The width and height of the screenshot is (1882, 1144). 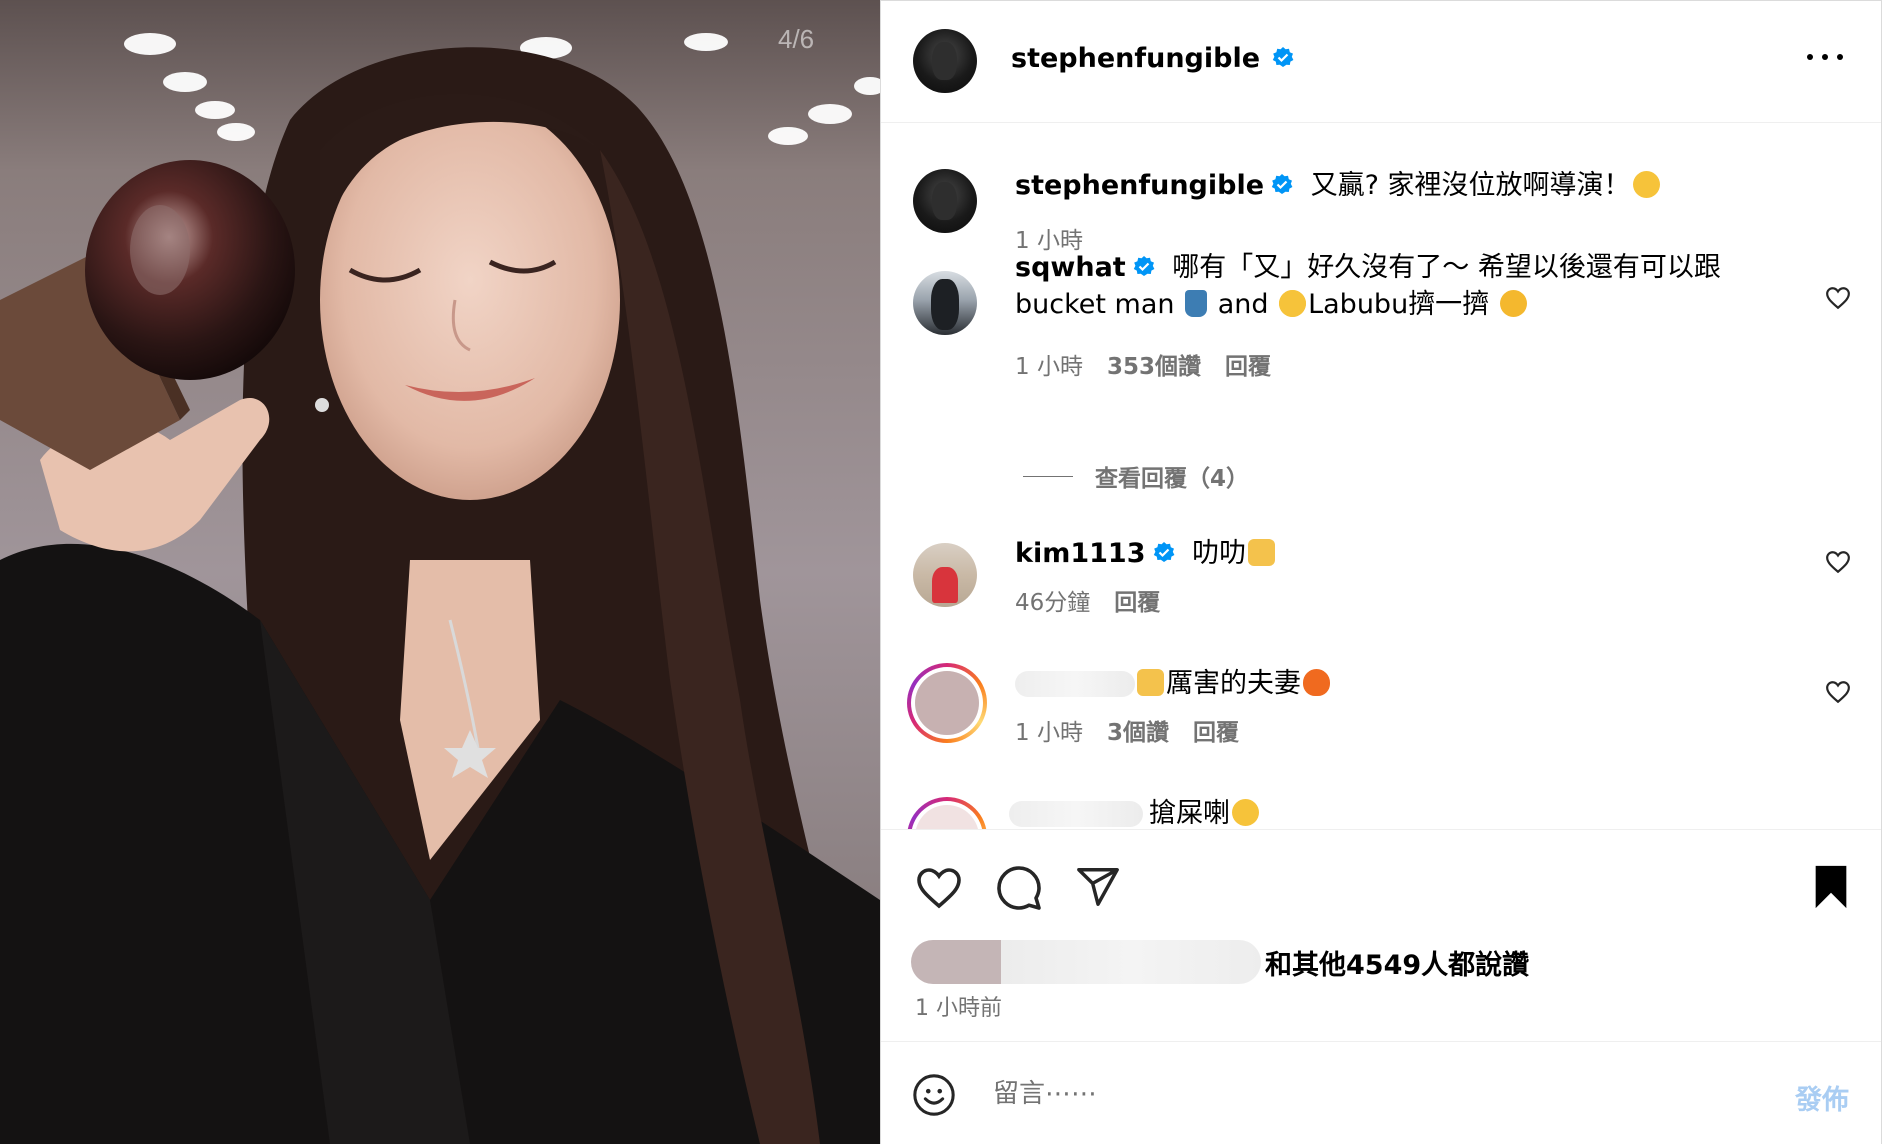 I want to click on author-username: stephenfungible, so click(x=1135, y=58).